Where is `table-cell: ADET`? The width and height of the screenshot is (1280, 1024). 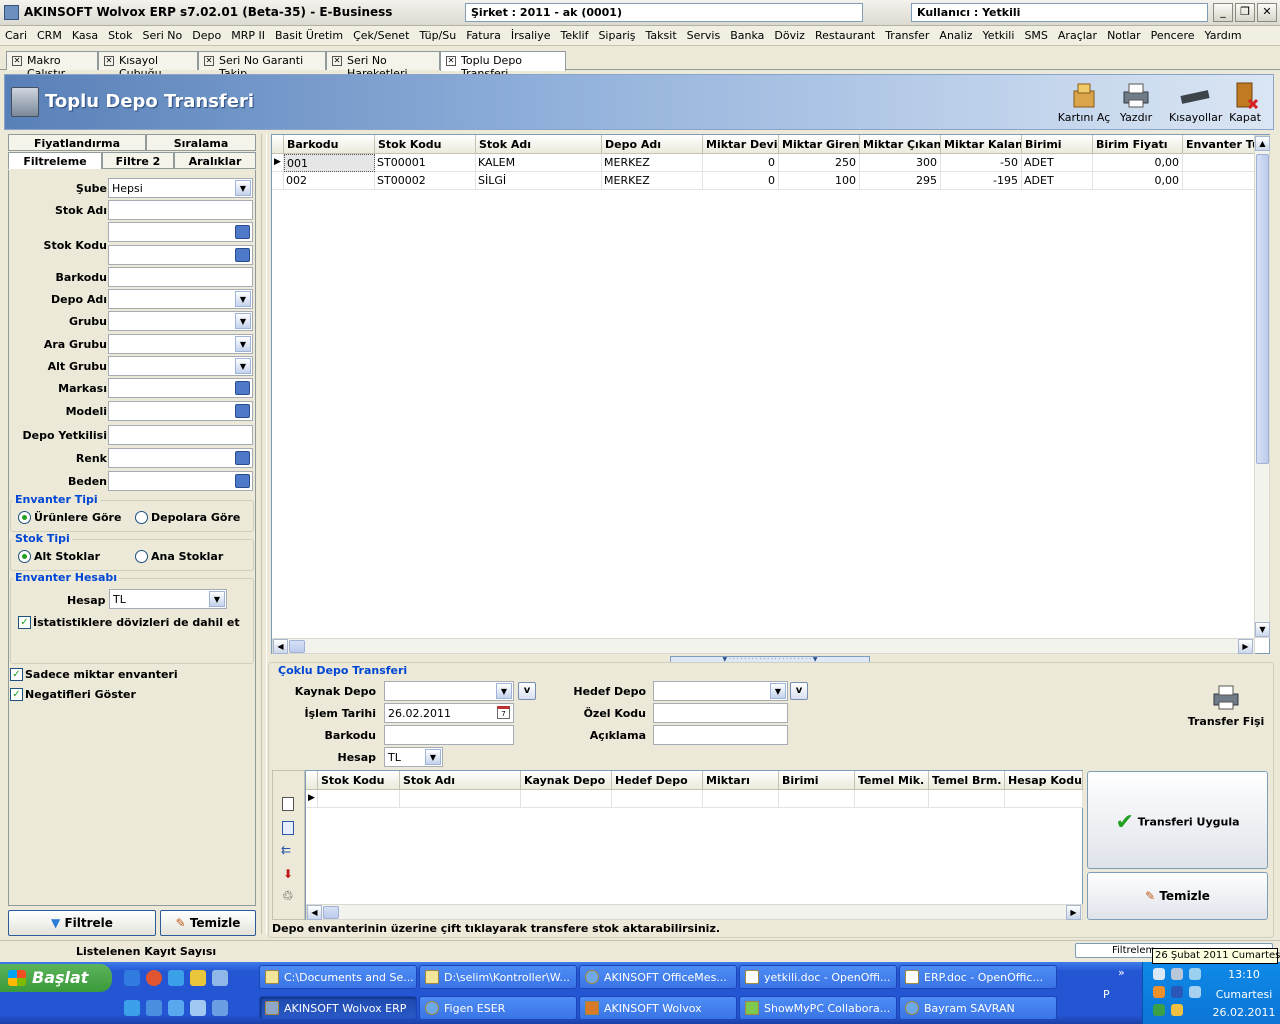
table-cell: ADET is located at coordinates (1057, 181).